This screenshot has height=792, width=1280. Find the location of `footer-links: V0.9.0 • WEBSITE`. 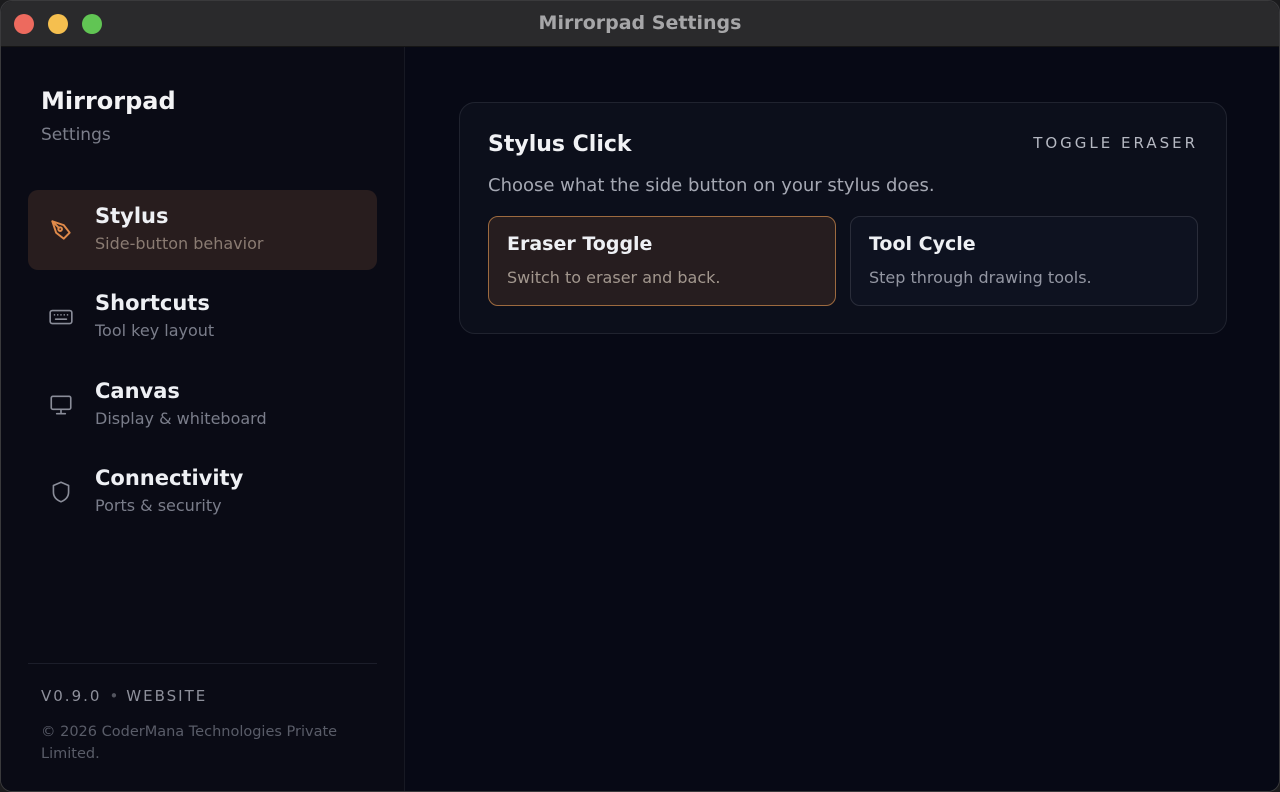

footer-links: V0.9.0 • WEBSITE is located at coordinates (124, 696).